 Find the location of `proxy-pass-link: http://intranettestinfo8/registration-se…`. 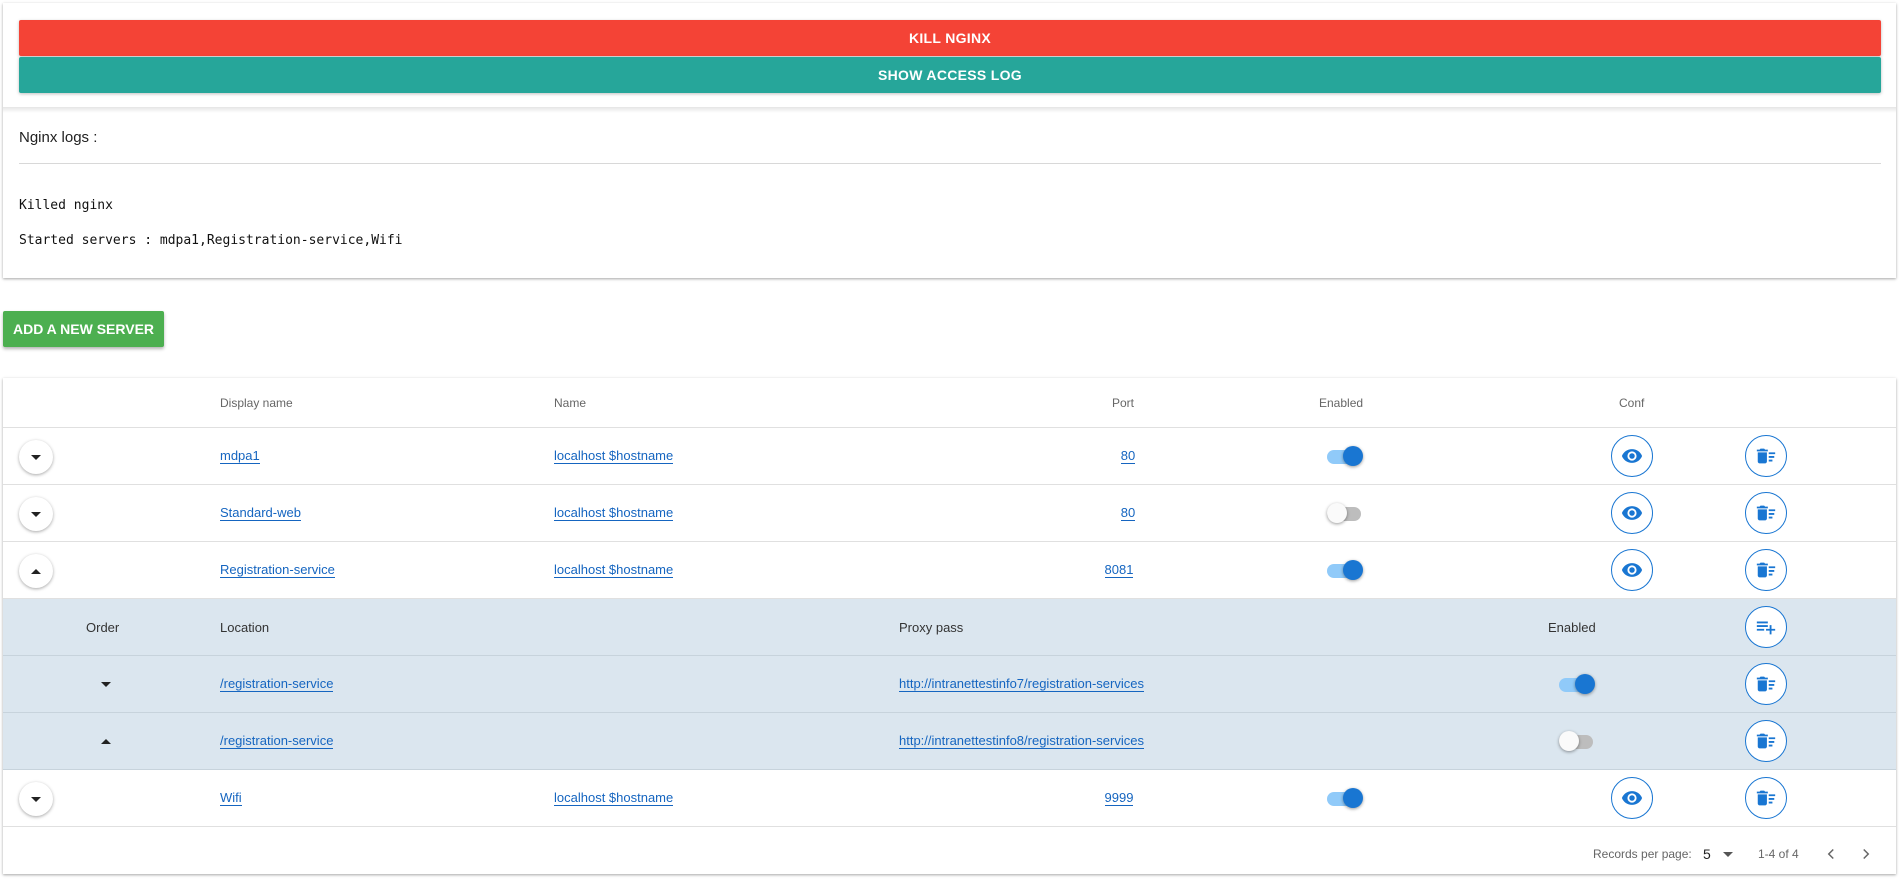

proxy-pass-link: http://intranettestinfo8/registration-se… is located at coordinates (1021, 741).